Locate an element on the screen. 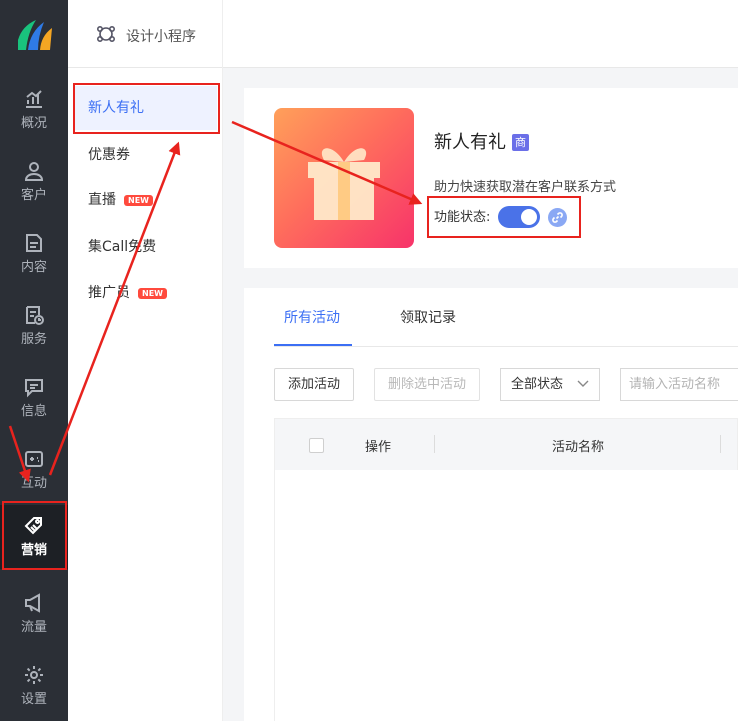 Image resolution: width=738 pixels, height=721 pixels. rail-item-messages: 信息 is located at coordinates (34, 398).